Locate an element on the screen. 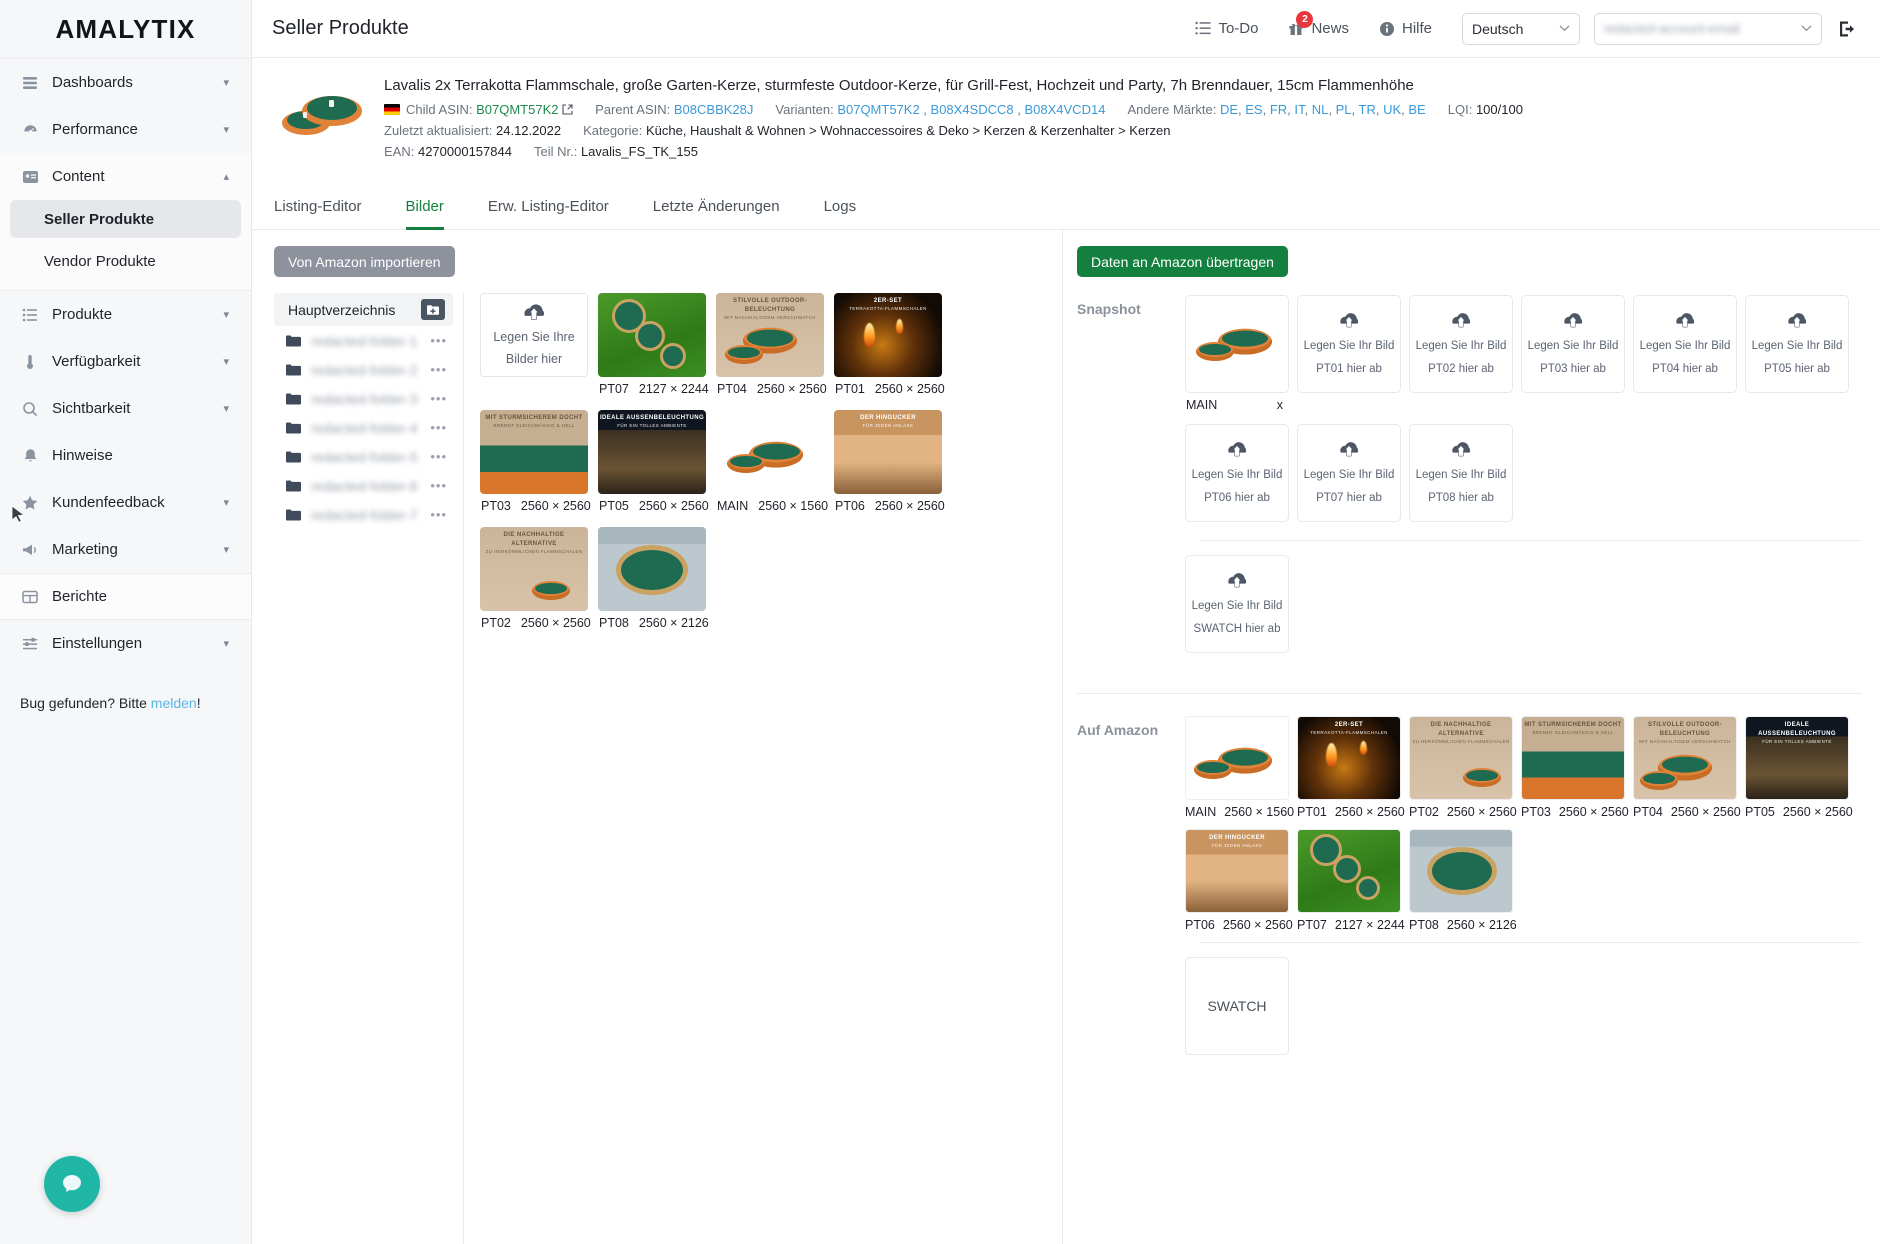  market-link: BE is located at coordinates (1416, 109).